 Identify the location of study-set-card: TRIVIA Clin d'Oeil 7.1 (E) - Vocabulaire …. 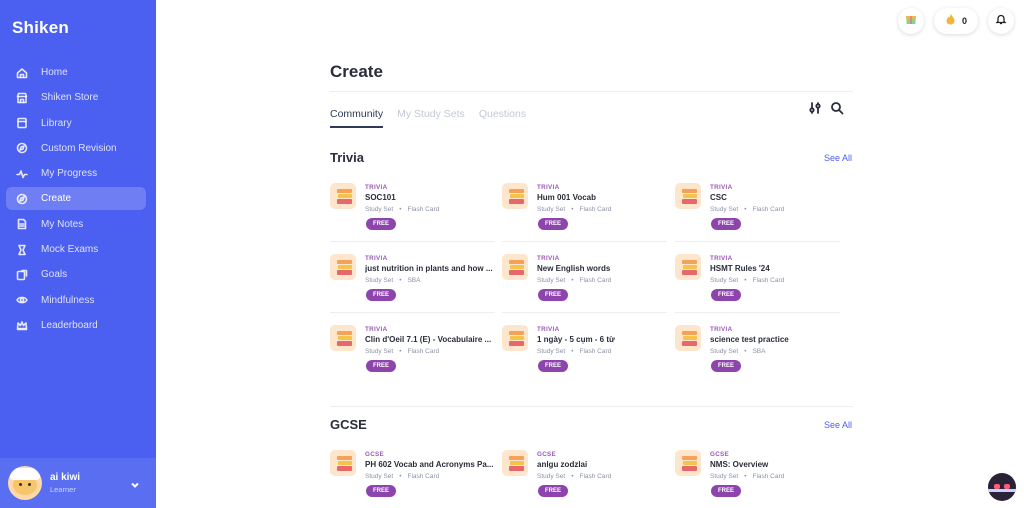
(412, 353).